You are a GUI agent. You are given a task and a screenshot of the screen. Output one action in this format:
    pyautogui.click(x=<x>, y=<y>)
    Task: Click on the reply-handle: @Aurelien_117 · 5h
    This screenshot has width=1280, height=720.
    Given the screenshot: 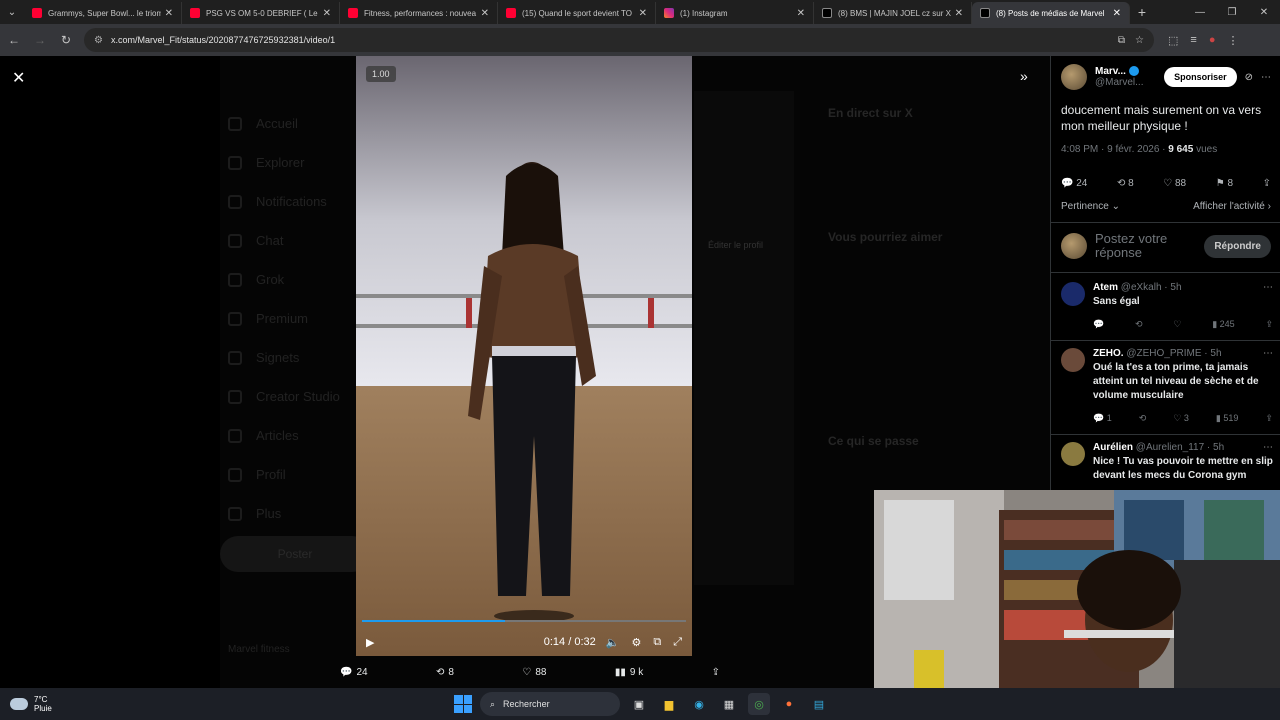 What is the action you would take?
    pyautogui.click(x=1180, y=447)
    